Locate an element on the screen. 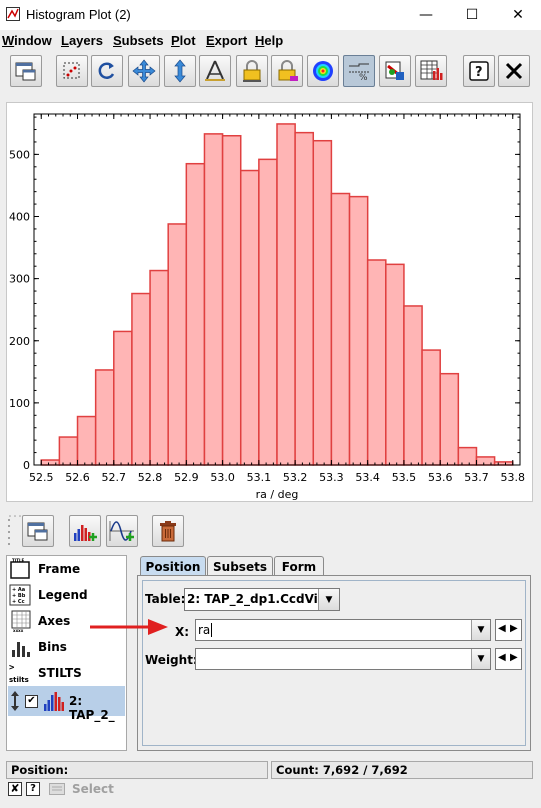 This screenshot has height=808, width=541. help-button: ? is located at coordinates (479, 71).